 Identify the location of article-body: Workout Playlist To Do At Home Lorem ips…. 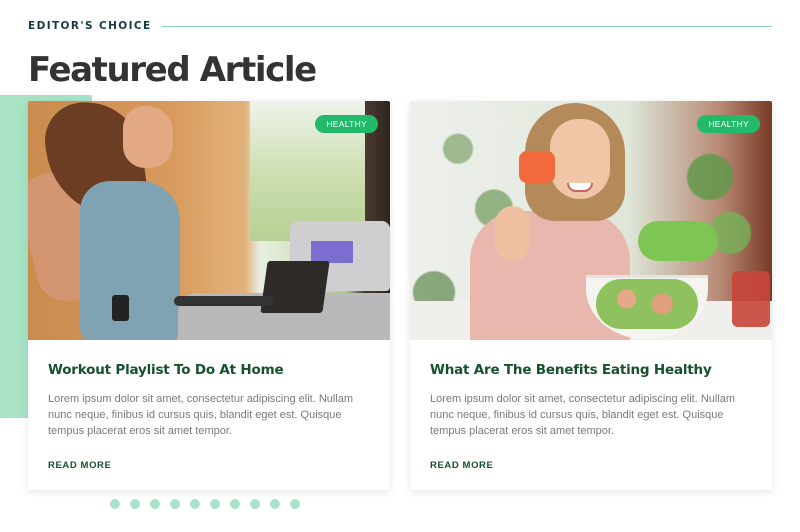
(209, 406).